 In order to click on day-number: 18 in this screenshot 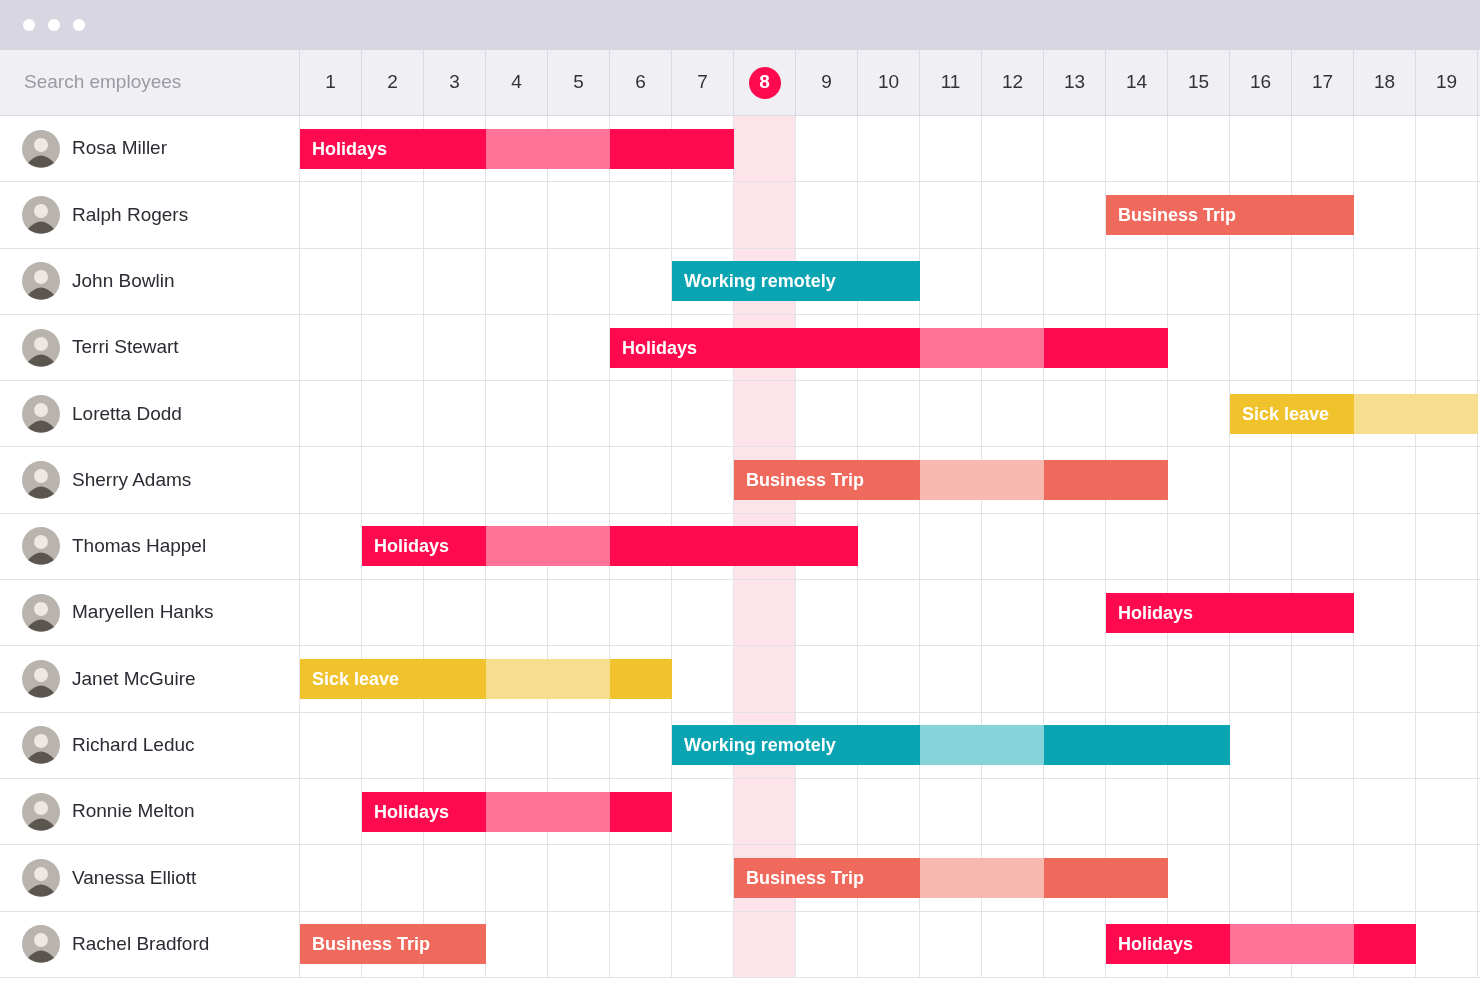, I will do `click(1384, 82)`.